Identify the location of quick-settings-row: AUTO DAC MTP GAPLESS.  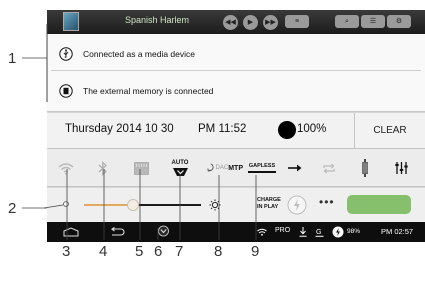
(236, 168).